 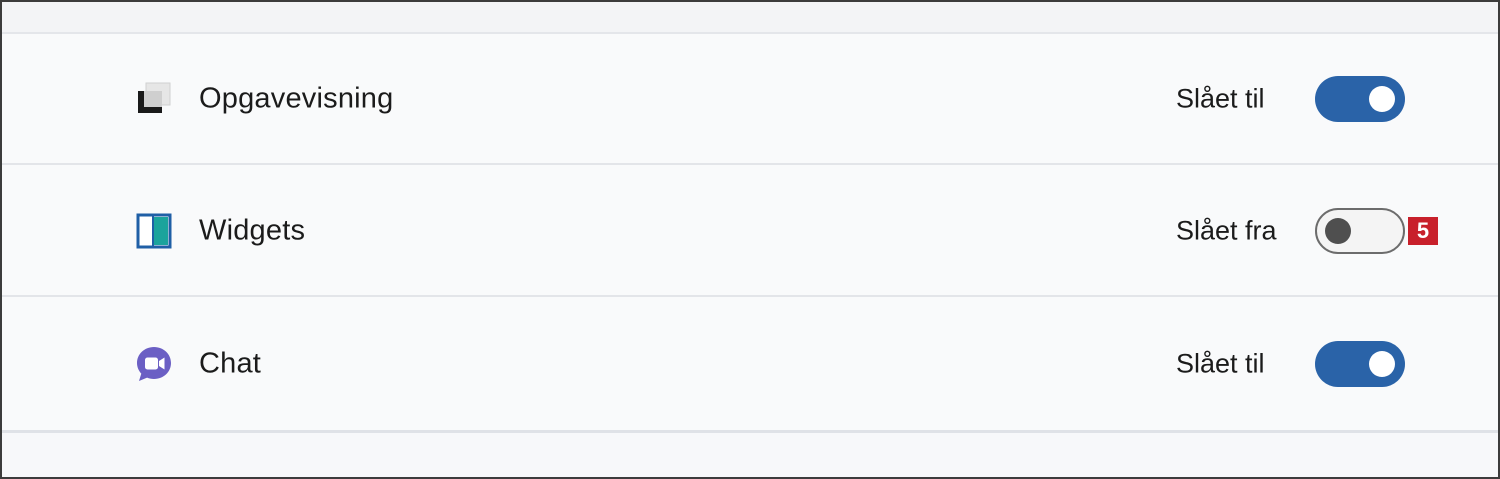 What do you see at coordinates (154, 99) in the screenshot?
I see `task-view-icon` at bounding box center [154, 99].